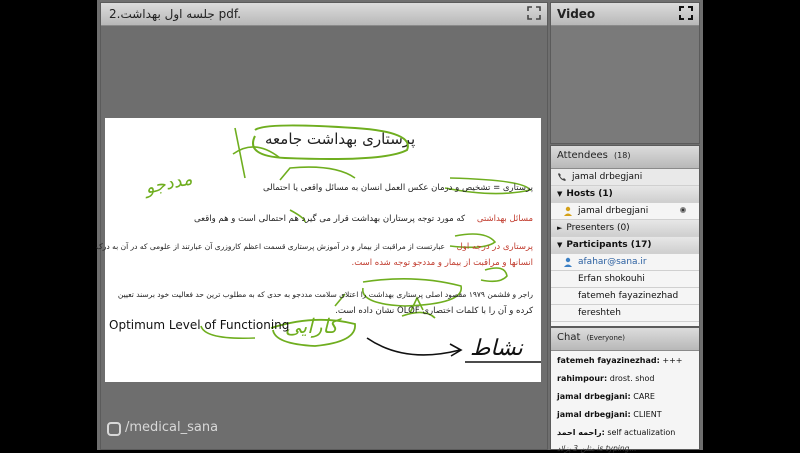 This screenshot has width=800, height=453. I want to click on attendees-pod-header: Attendees (18), so click(625, 157).